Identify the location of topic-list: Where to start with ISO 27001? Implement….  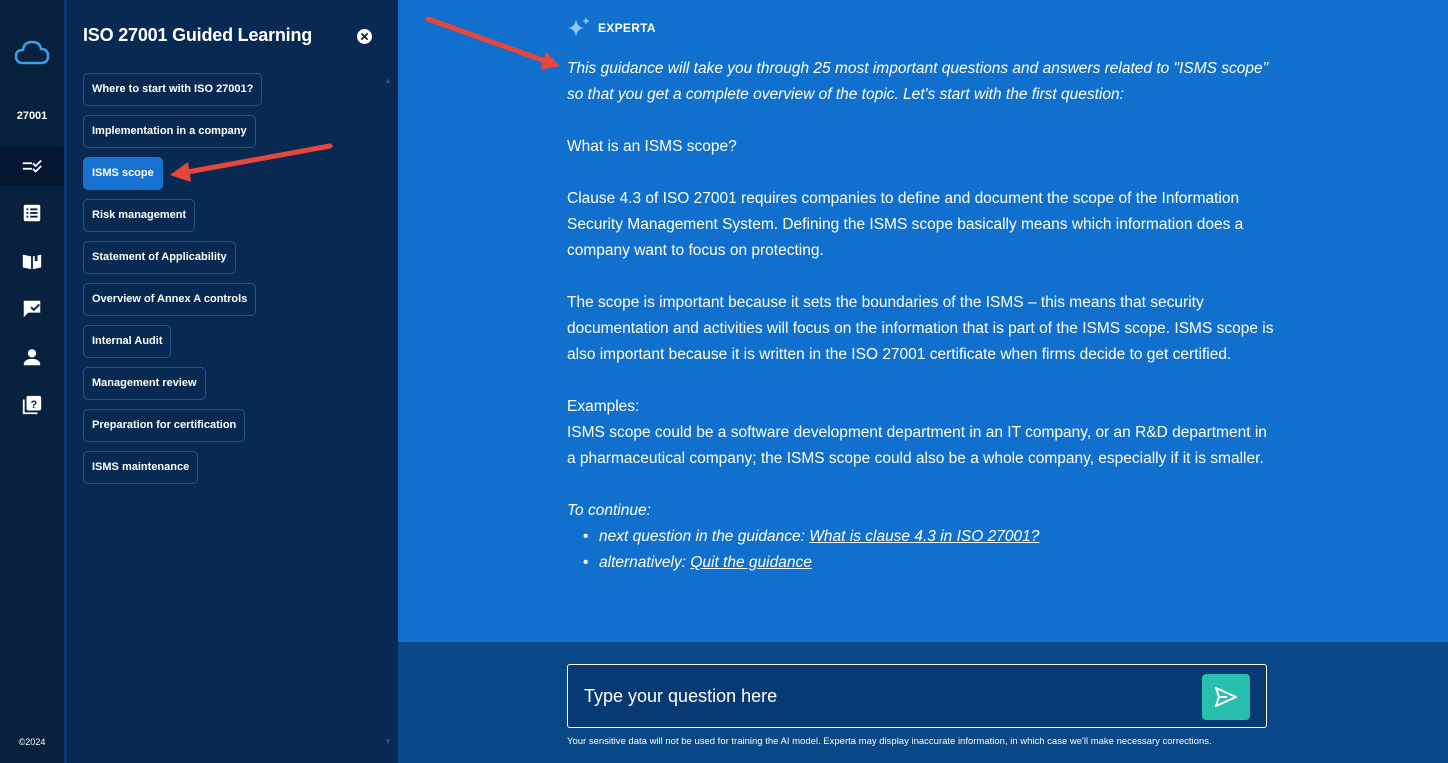
(233, 283).